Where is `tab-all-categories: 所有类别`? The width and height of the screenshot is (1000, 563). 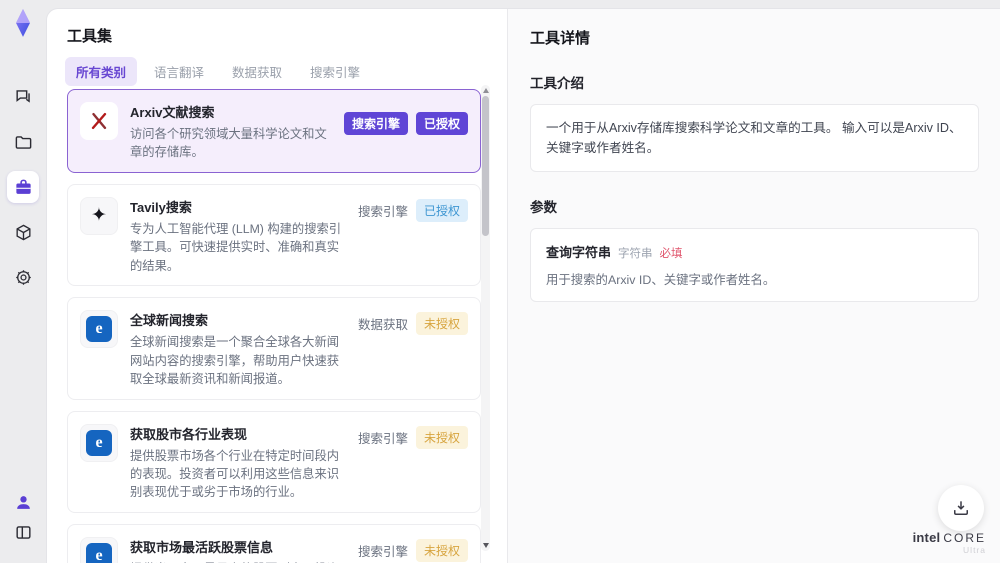 tab-all-categories: 所有类别 is located at coordinates (101, 71).